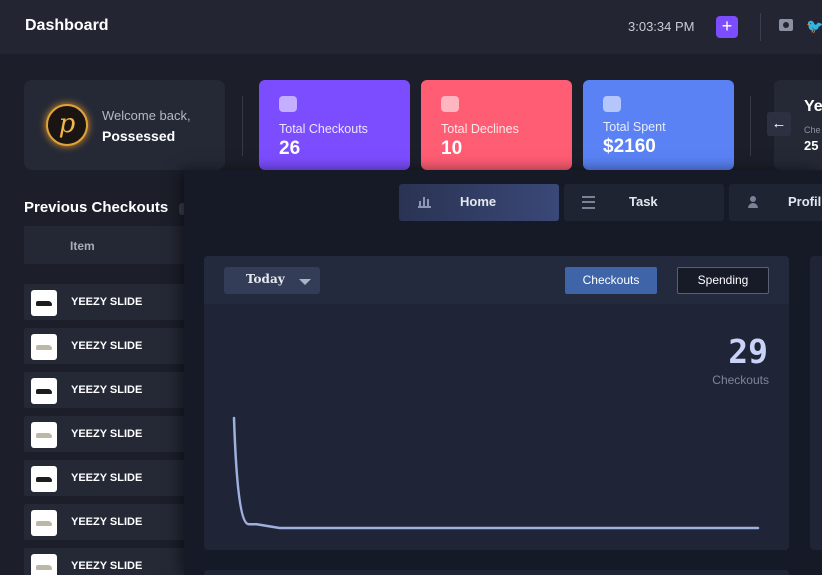 Image resolution: width=822 pixels, height=575 pixels. What do you see at coordinates (67, 25) in the screenshot?
I see `page-title: Dashboard` at bounding box center [67, 25].